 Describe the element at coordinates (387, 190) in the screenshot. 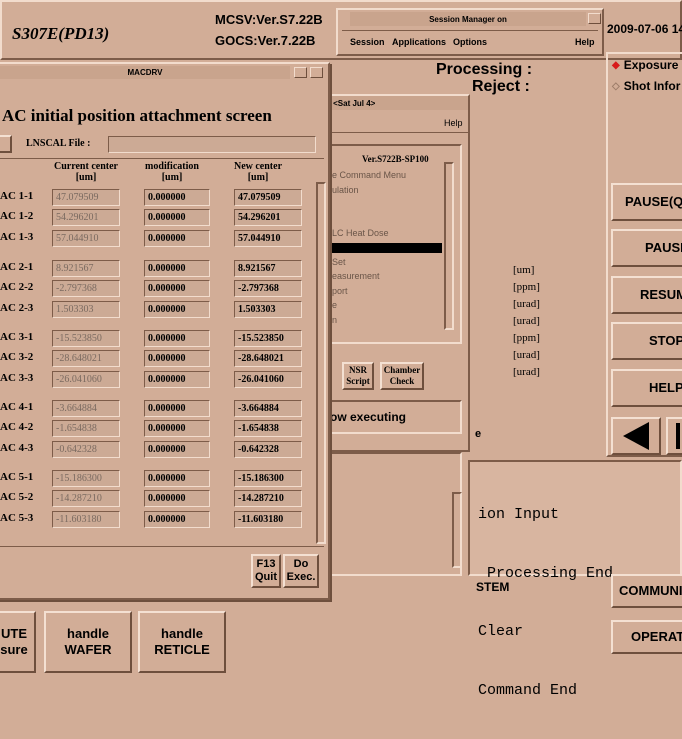

I see `menu-item: ulation` at that location.